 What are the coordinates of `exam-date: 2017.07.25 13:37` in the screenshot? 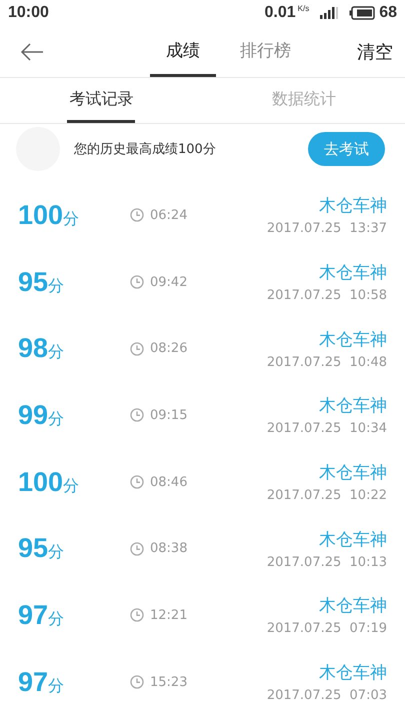 It's located at (326, 228).